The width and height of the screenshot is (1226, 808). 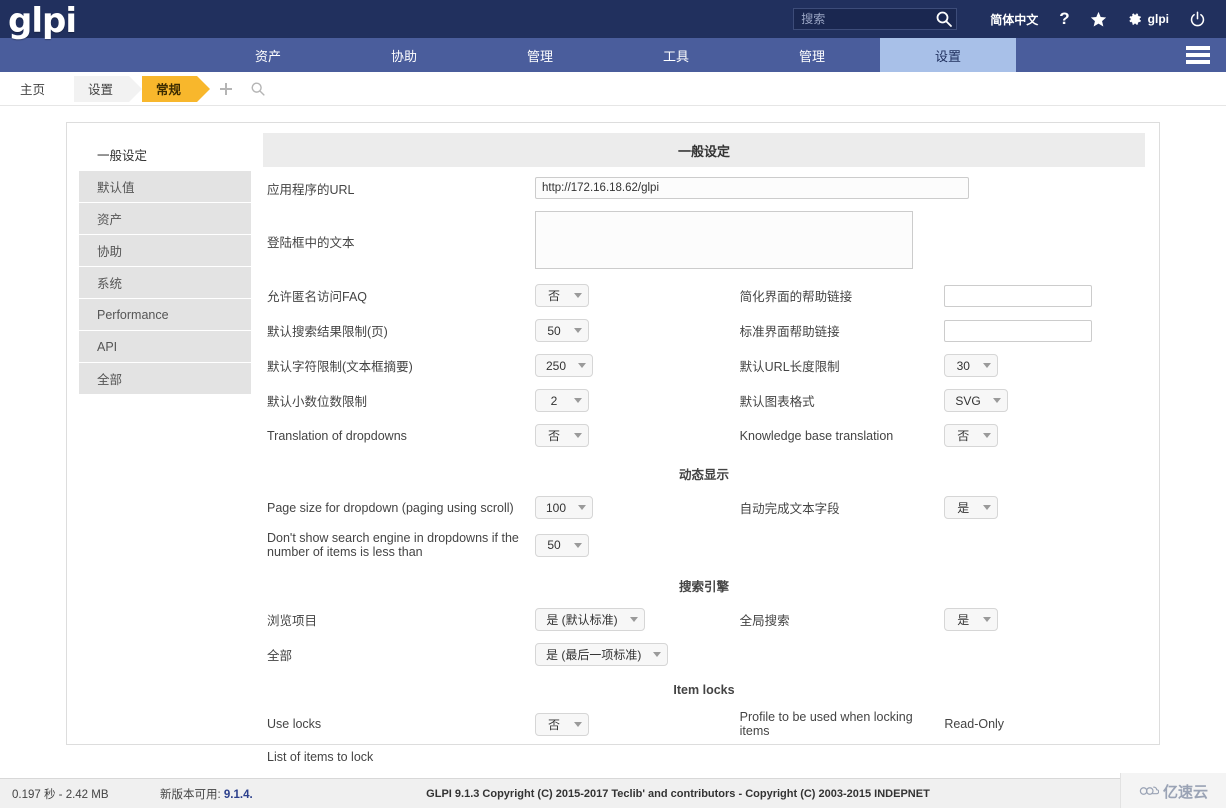 I want to click on plus-icon, so click(x=226, y=89).